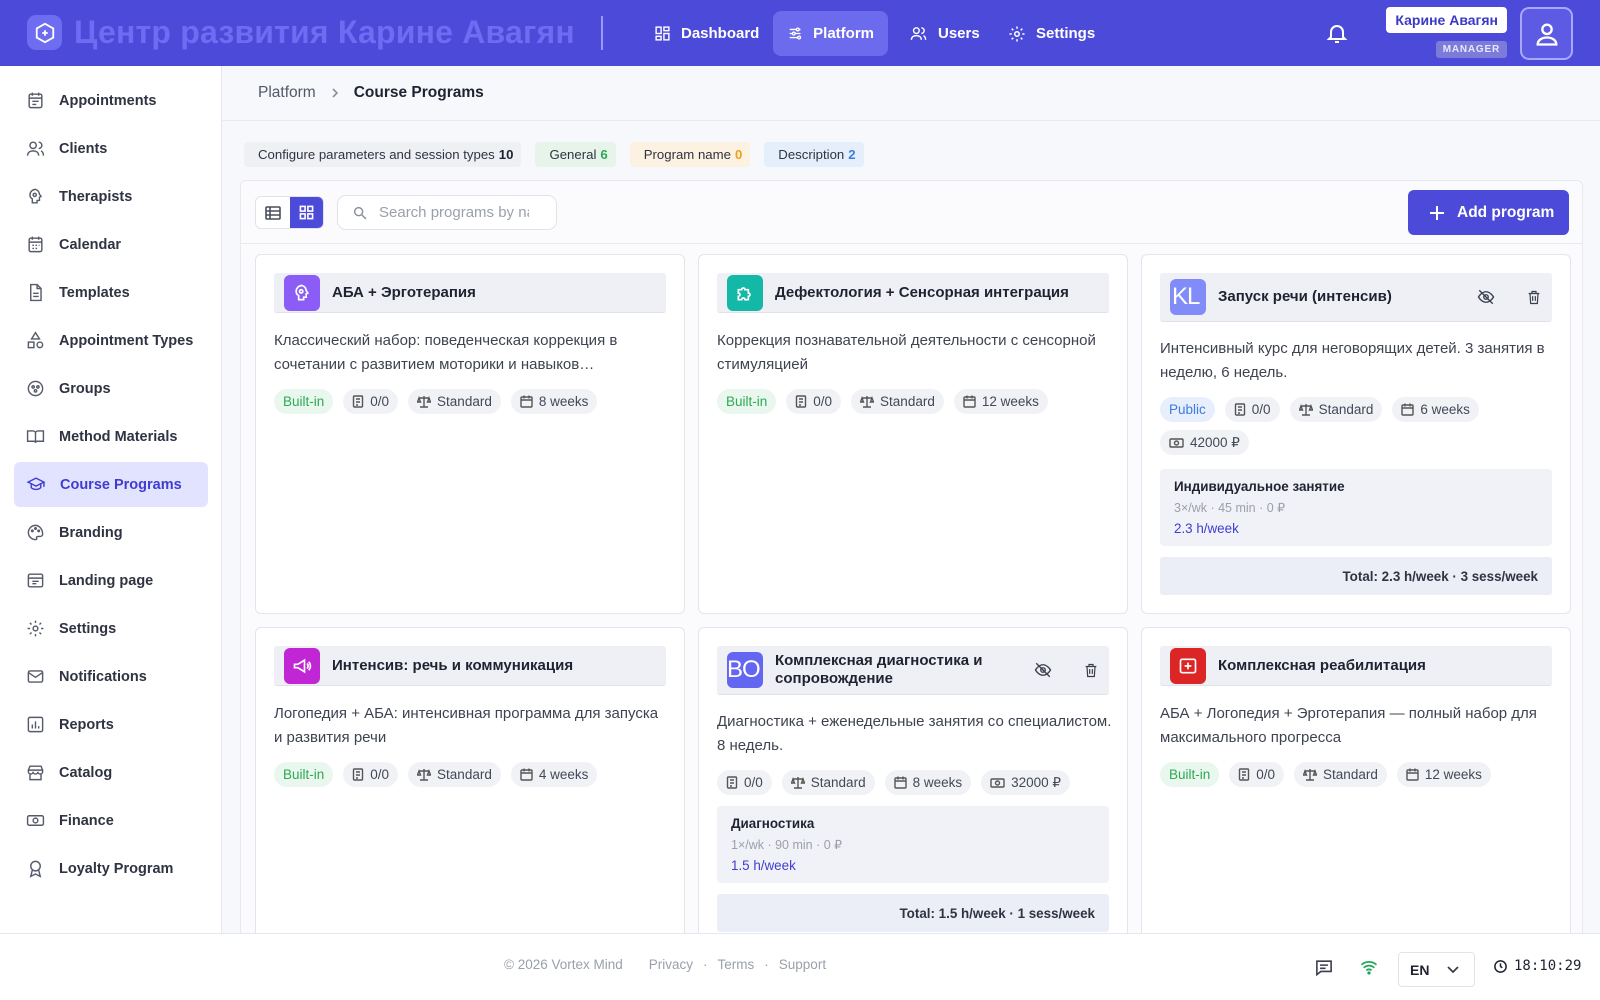  I want to click on language-value: EN, so click(1420, 969).